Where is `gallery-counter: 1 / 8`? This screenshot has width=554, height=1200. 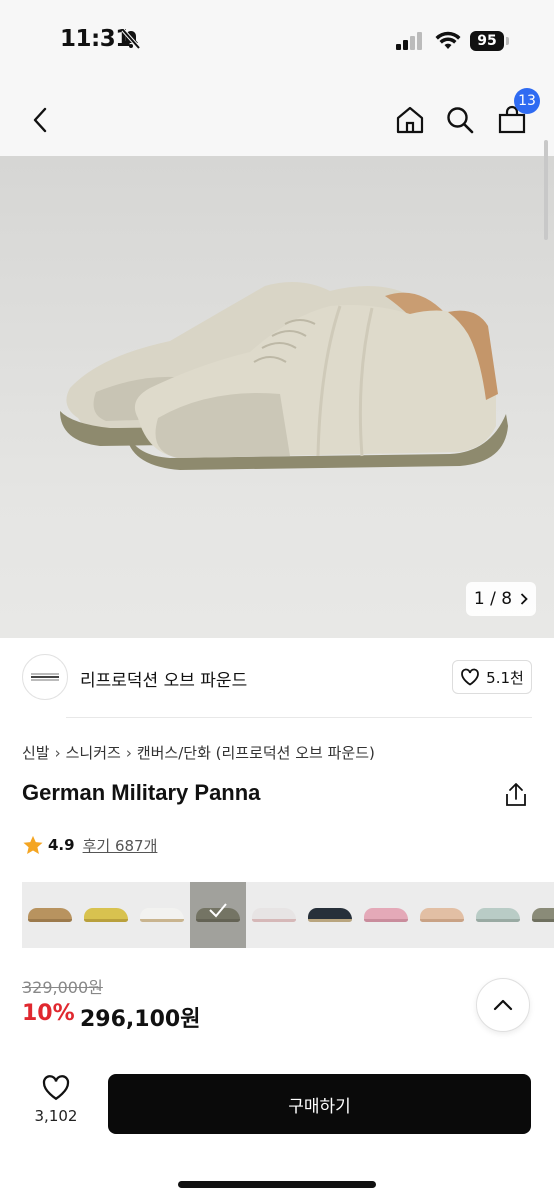 gallery-counter: 1 / 8 is located at coordinates (501, 599).